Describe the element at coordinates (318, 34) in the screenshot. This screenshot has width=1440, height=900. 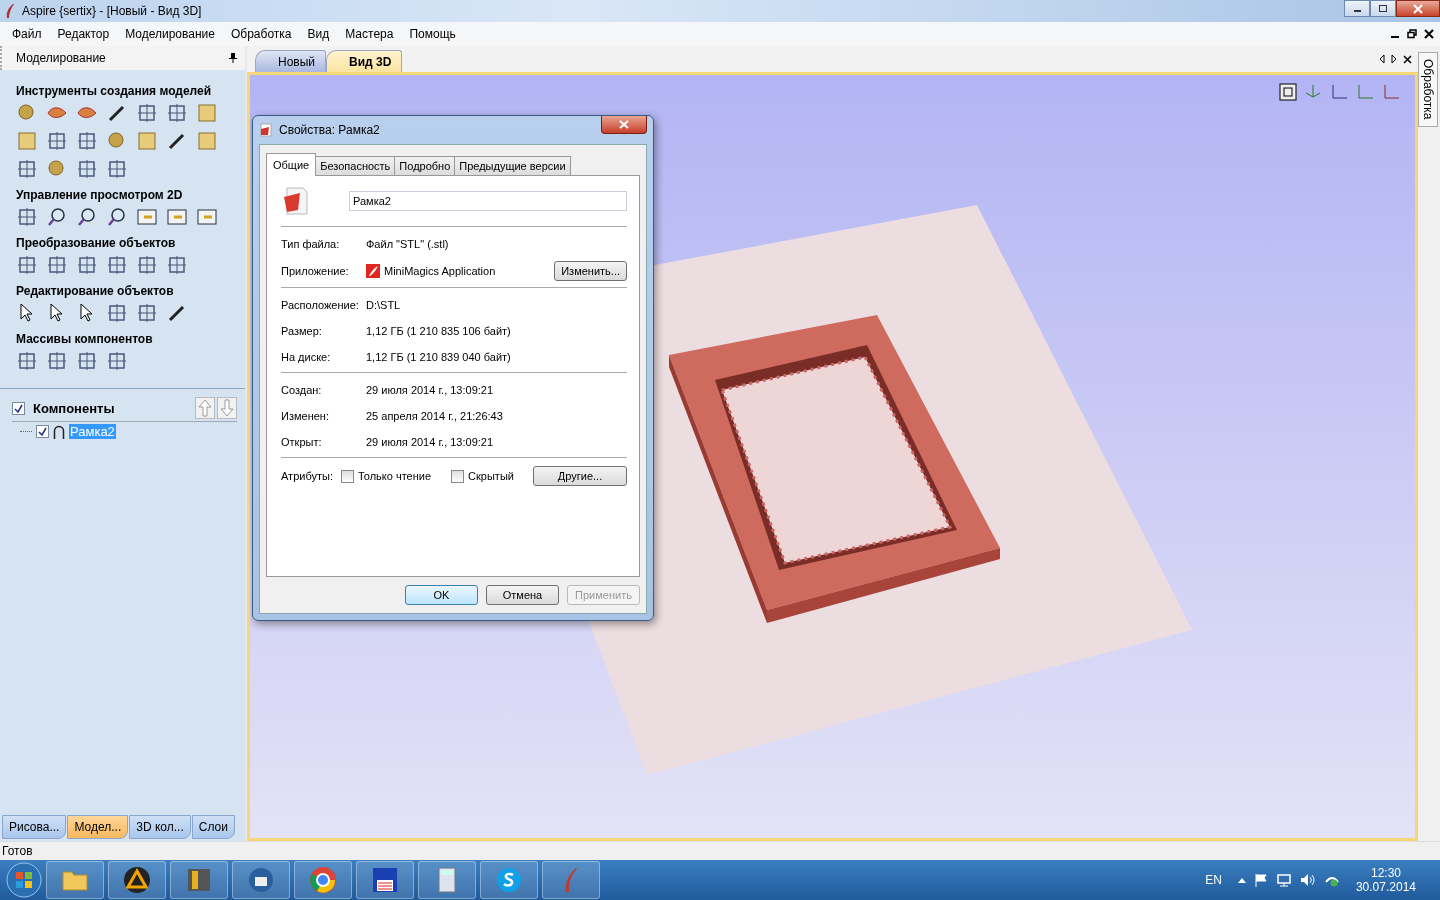
I see `menu-item: Вид` at that location.